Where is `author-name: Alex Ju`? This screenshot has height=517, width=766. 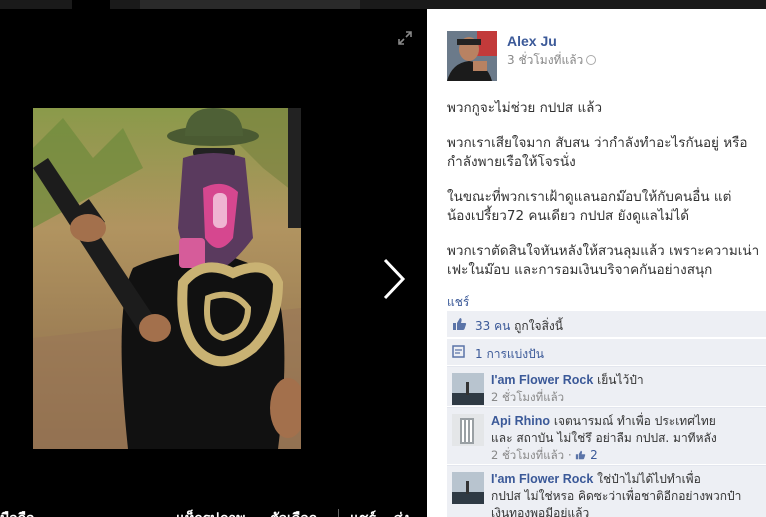
author-name: Alex Ju is located at coordinates (532, 41).